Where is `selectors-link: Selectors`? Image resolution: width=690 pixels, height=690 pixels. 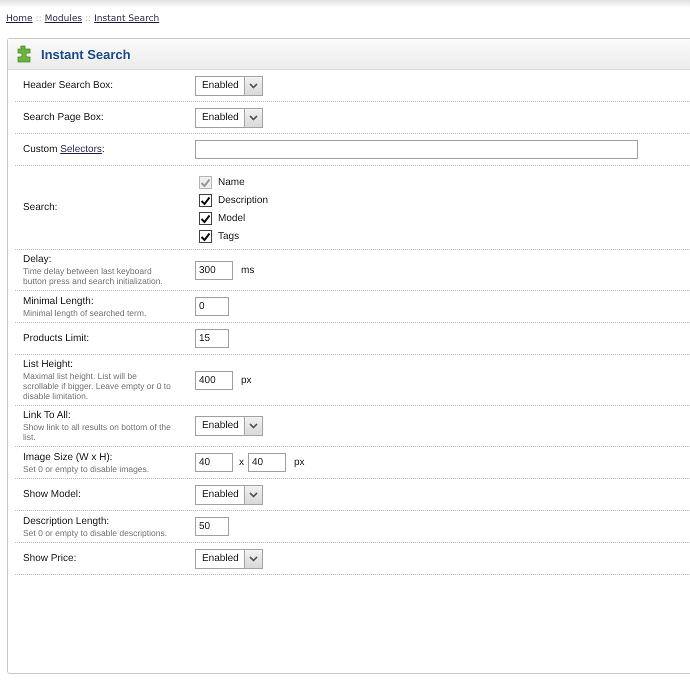
selectors-link: Selectors is located at coordinates (81, 149).